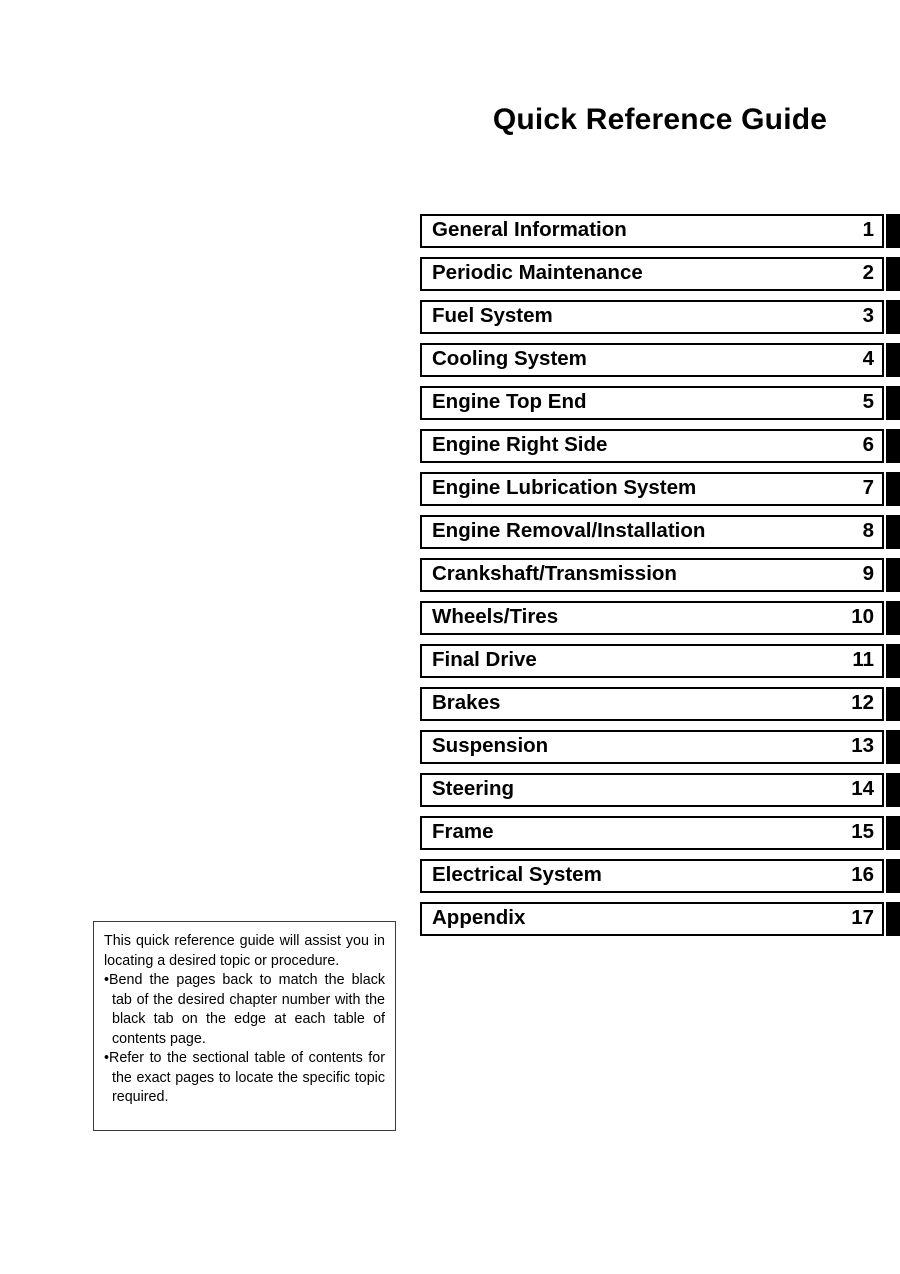 The width and height of the screenshot is (900, 1274). I want to click on chapter-number: 12, so click(862, 703).